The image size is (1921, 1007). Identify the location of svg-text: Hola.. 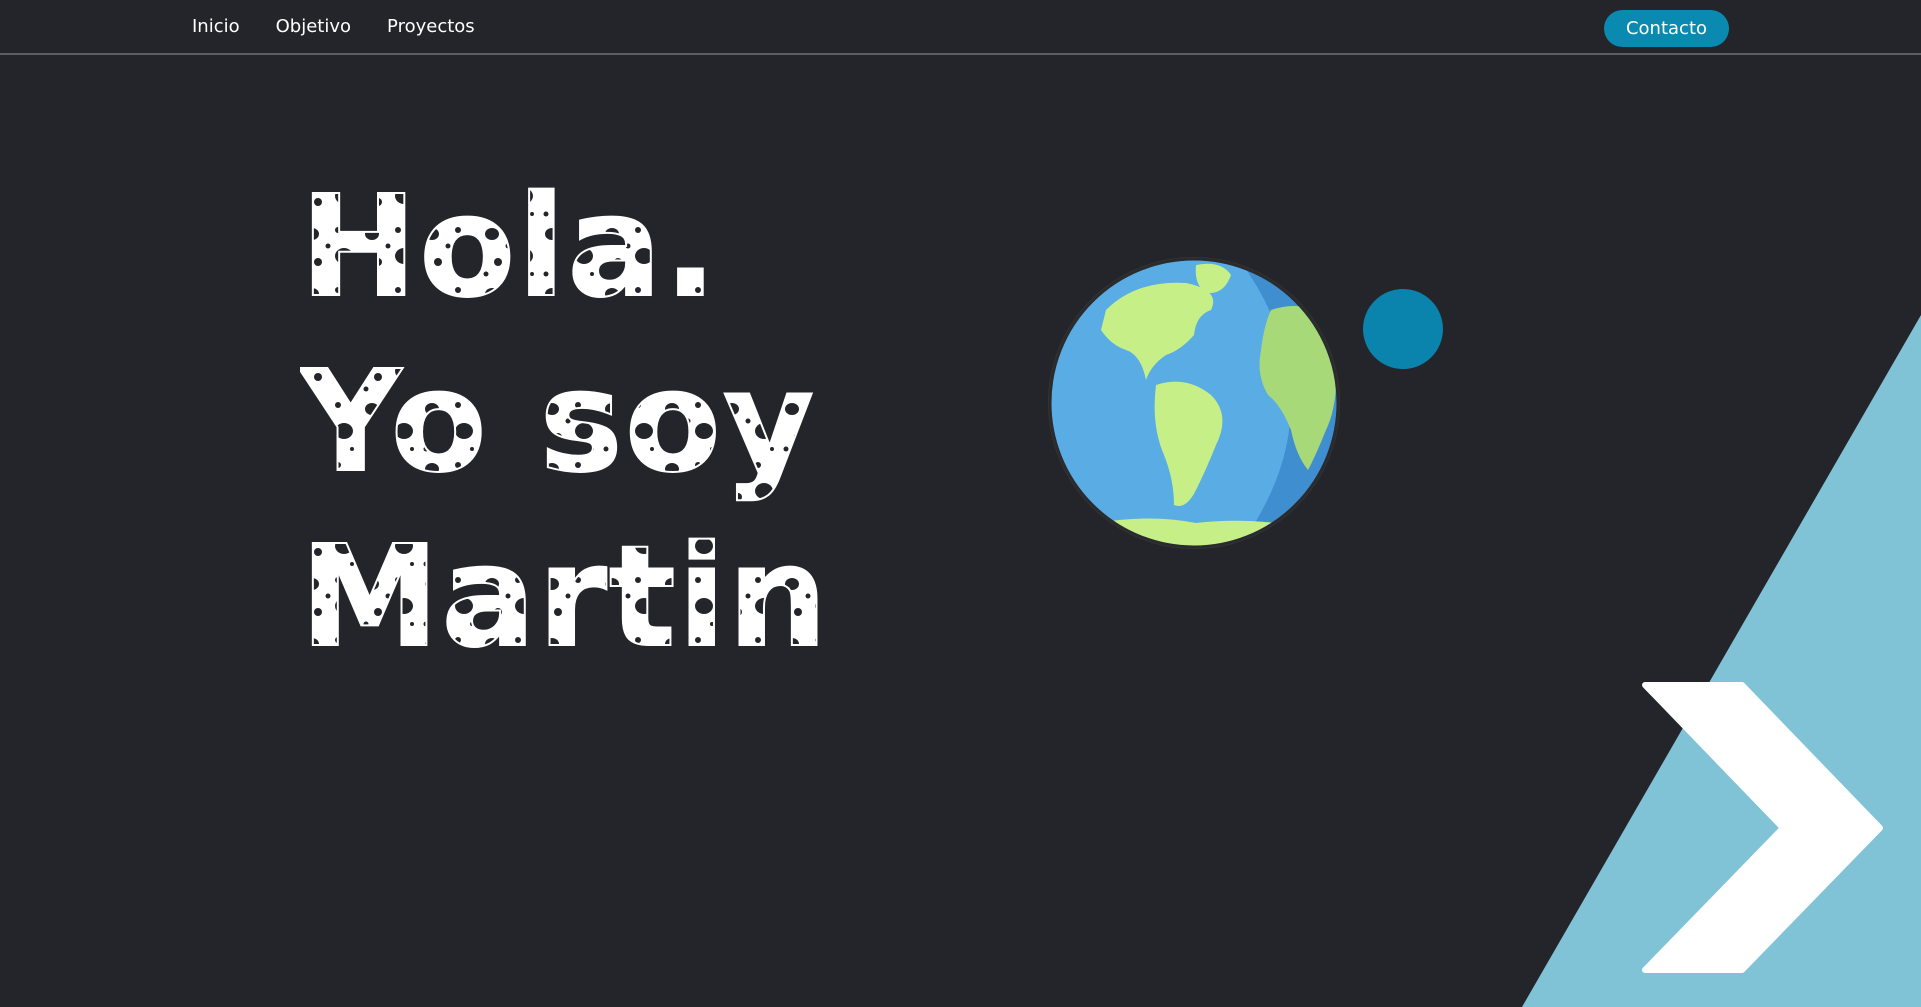
(509, 247).